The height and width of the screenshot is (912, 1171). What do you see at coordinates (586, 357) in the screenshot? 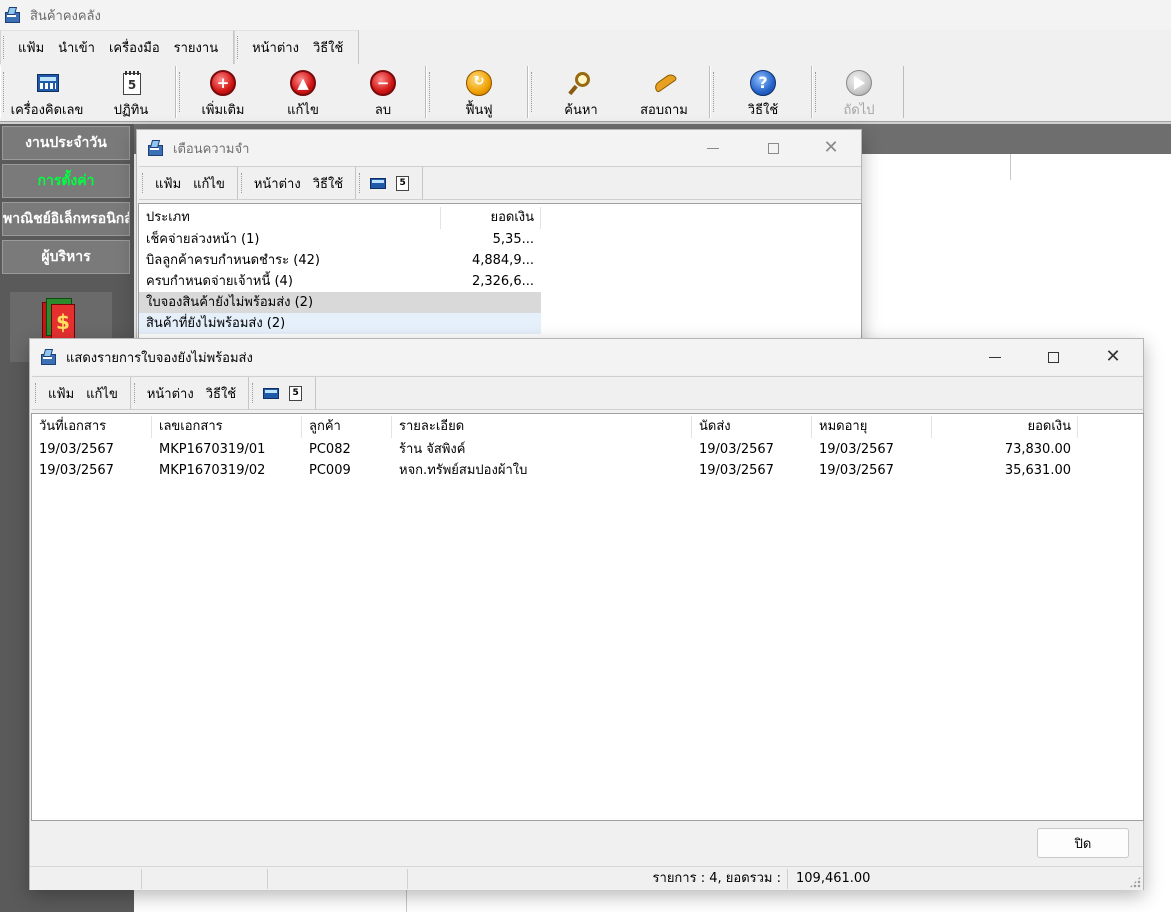
I see `orders-title-bar: แสดงรายการใบจองยังไม่พร้อมส่ง ✕` at bounding box center [586, 357].